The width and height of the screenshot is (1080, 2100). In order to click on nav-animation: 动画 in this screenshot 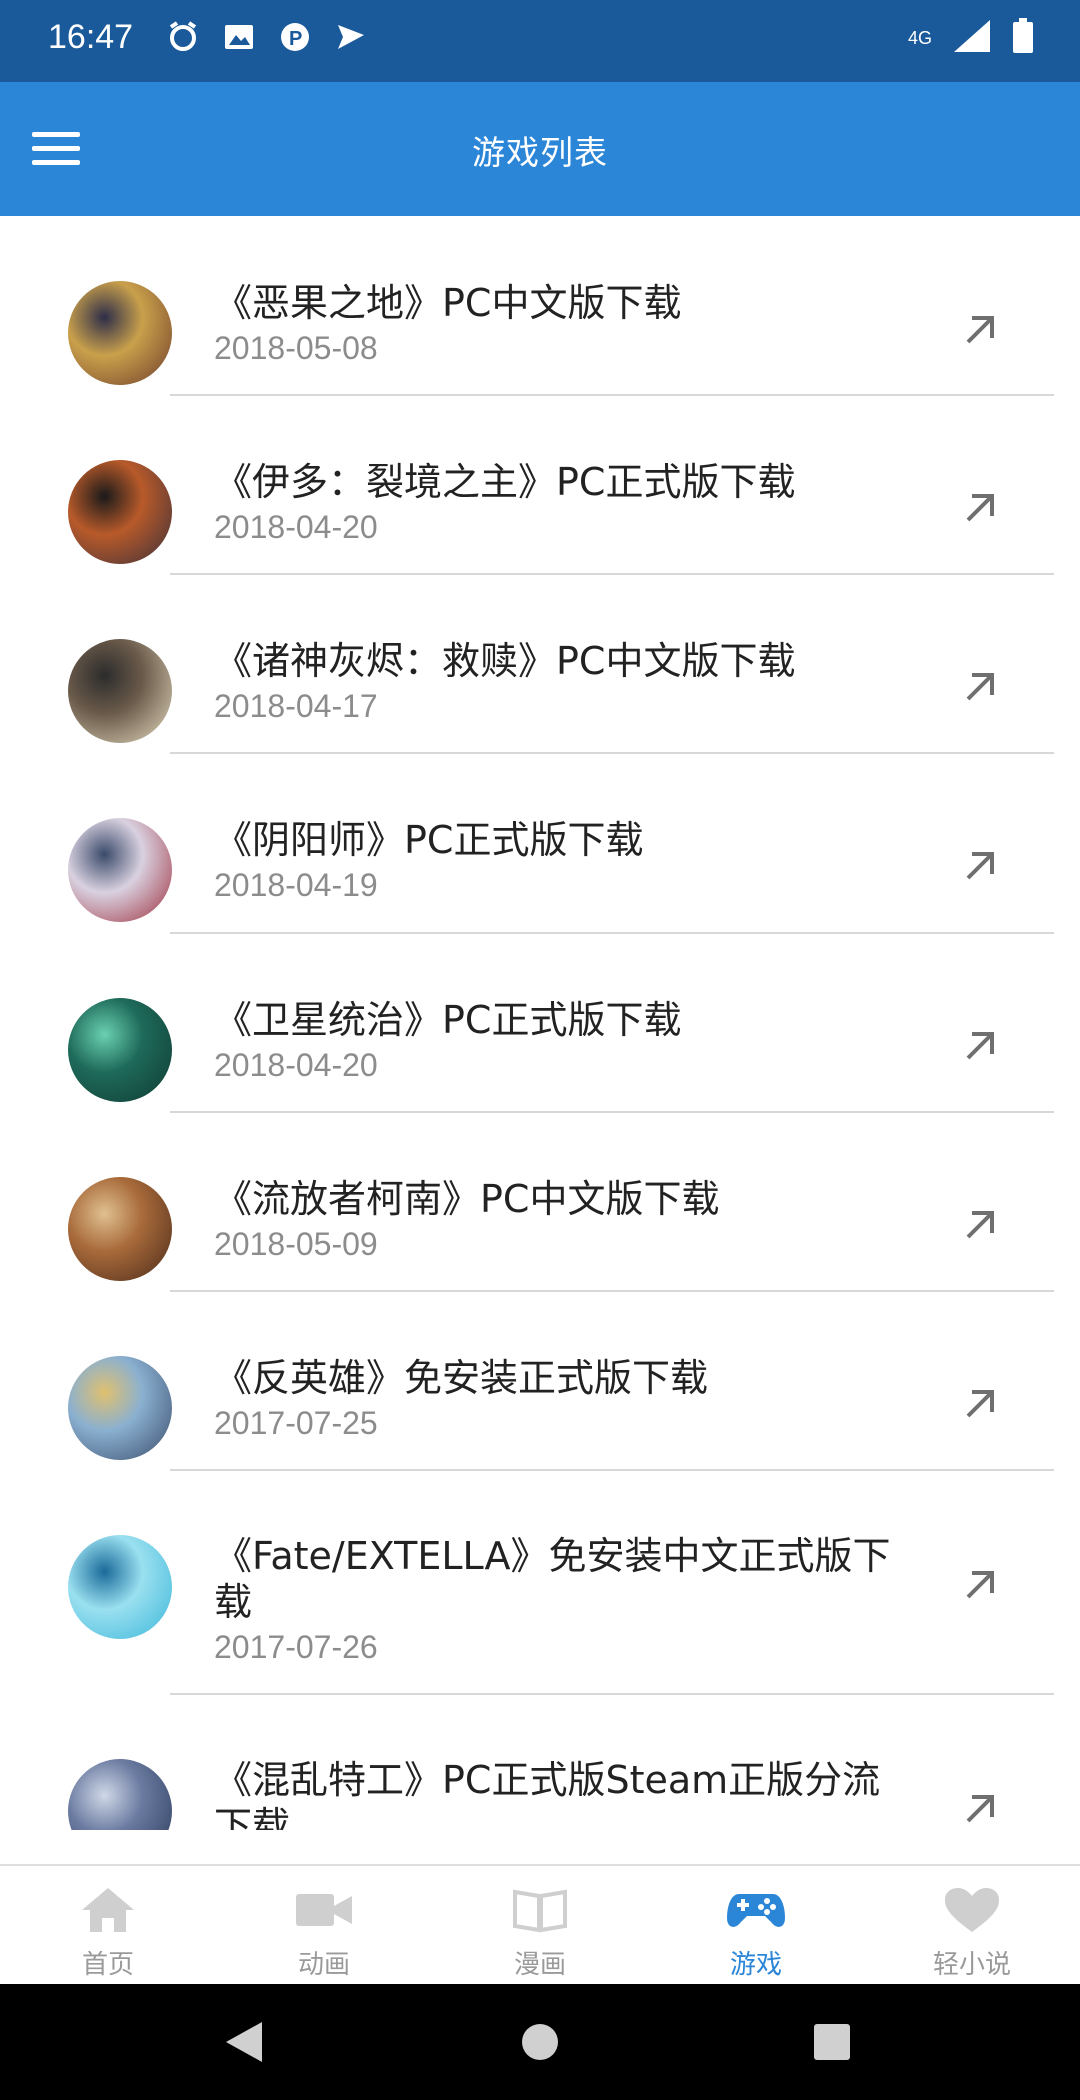, I will do `click(324, 1926)`.